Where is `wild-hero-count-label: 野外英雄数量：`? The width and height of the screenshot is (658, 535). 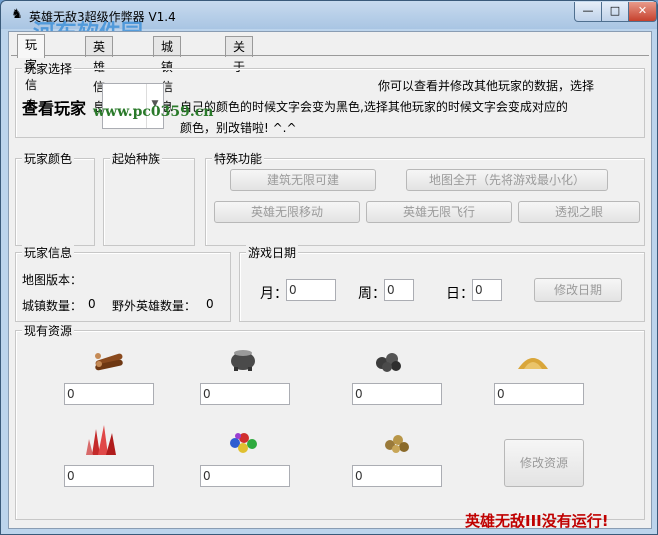 wild-hero-count-label: 野外英雄数量： is located at coordinates (154, 306).